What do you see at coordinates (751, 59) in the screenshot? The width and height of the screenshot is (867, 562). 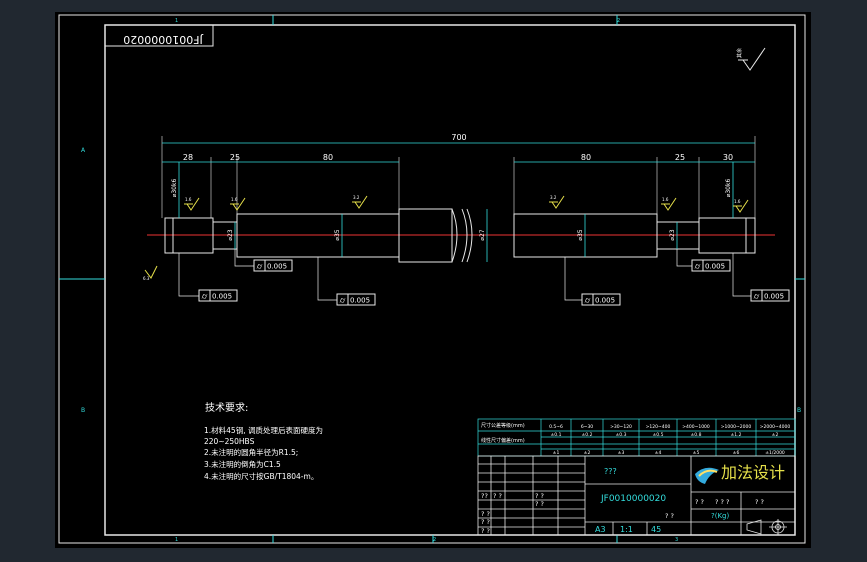 I see `roughness-others-symbol: 其余` at bounding box center [751, 59].